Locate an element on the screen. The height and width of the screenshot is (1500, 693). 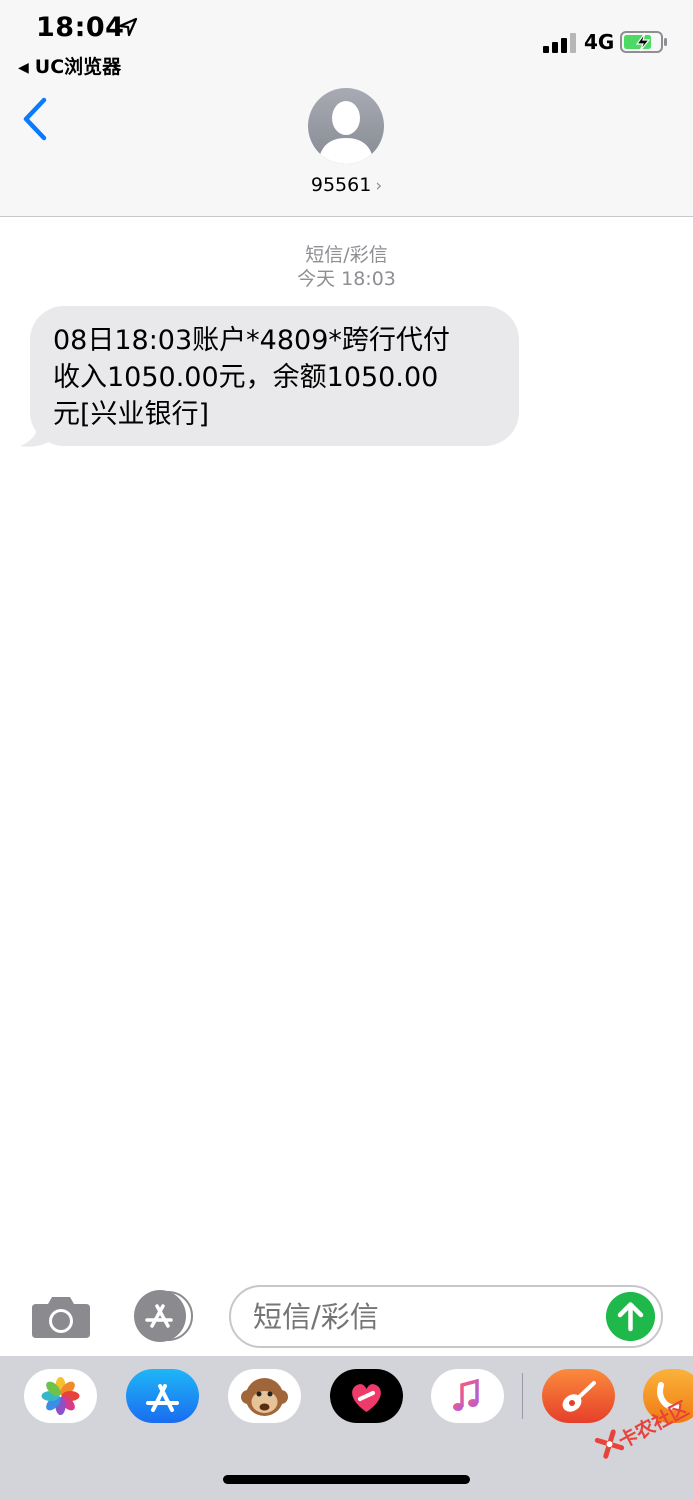
drawer-divider is located at coordinates (522, 1396).